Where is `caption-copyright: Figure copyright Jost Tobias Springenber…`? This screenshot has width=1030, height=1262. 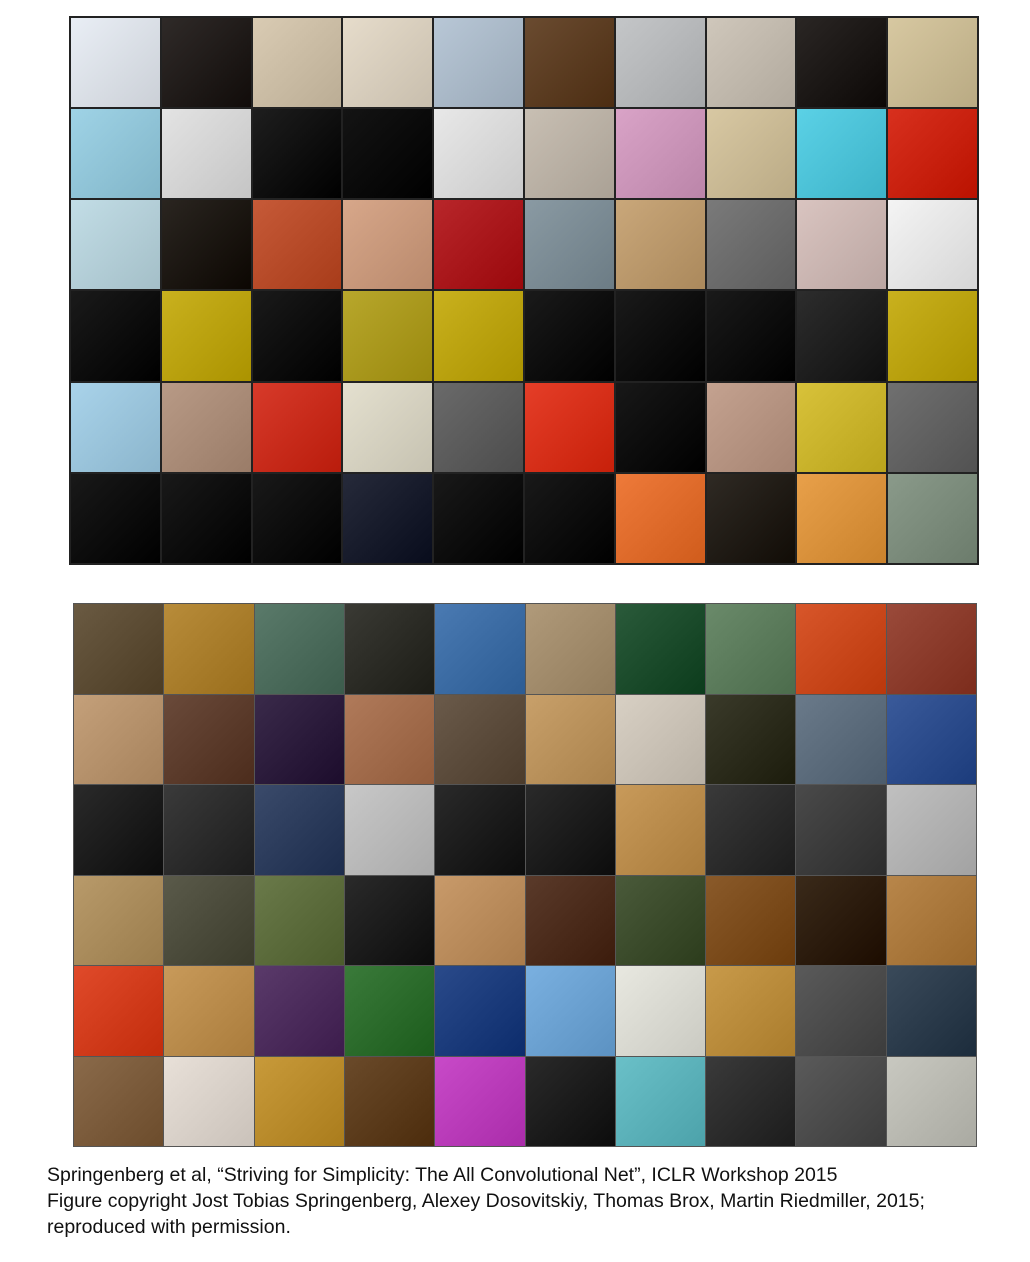
caption-copyright: Figure copyright Jost Tobias Springenber… is located at coordinates (486, 1201).